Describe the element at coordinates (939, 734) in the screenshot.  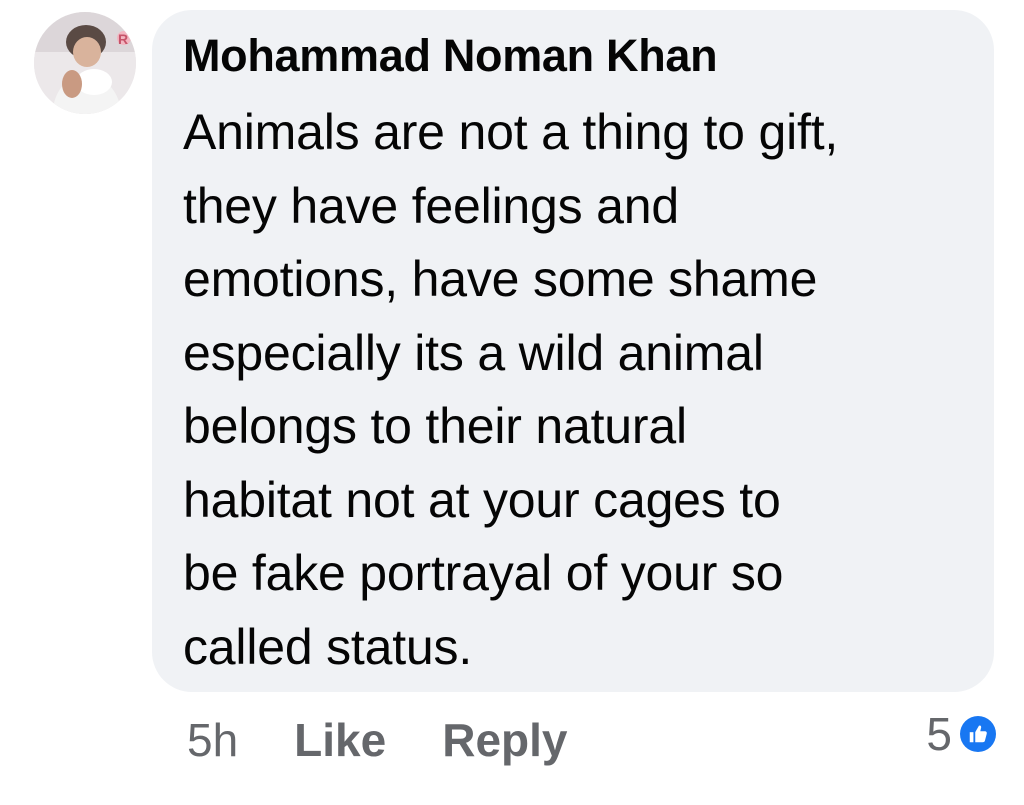
I see `reaction-count: 5` at that location.